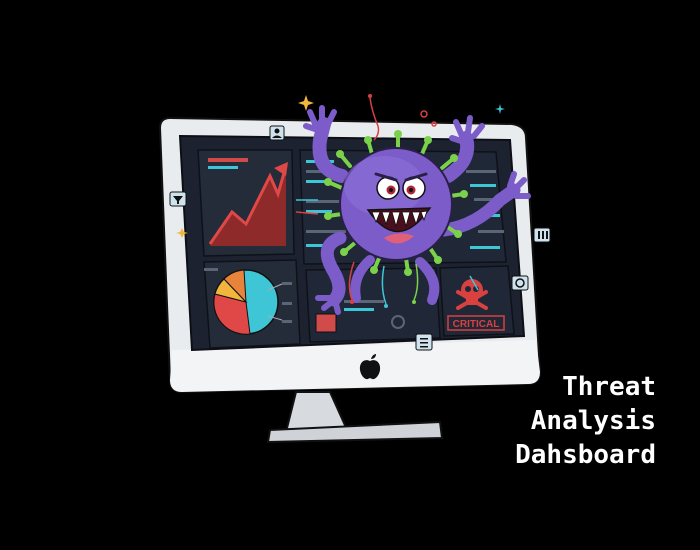 The height and width of the screenshot is (550, 700). Describe the element at coordinates (424, 342) in the screenshot. I see `document-icon` at that location.